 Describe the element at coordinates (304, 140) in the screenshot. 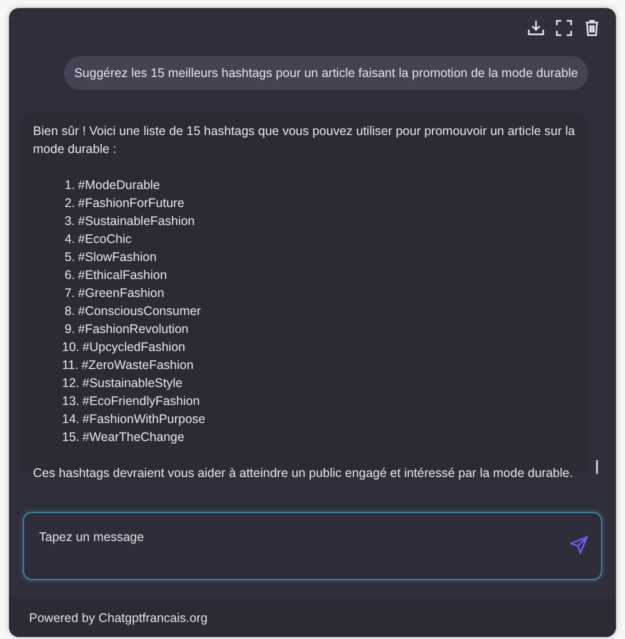

I see `message-text: Bien sûr ! Voici une liste de 15 hashtags que vous pouvez utiliser pour promouvoir un article sur la mode durable :` at that location.